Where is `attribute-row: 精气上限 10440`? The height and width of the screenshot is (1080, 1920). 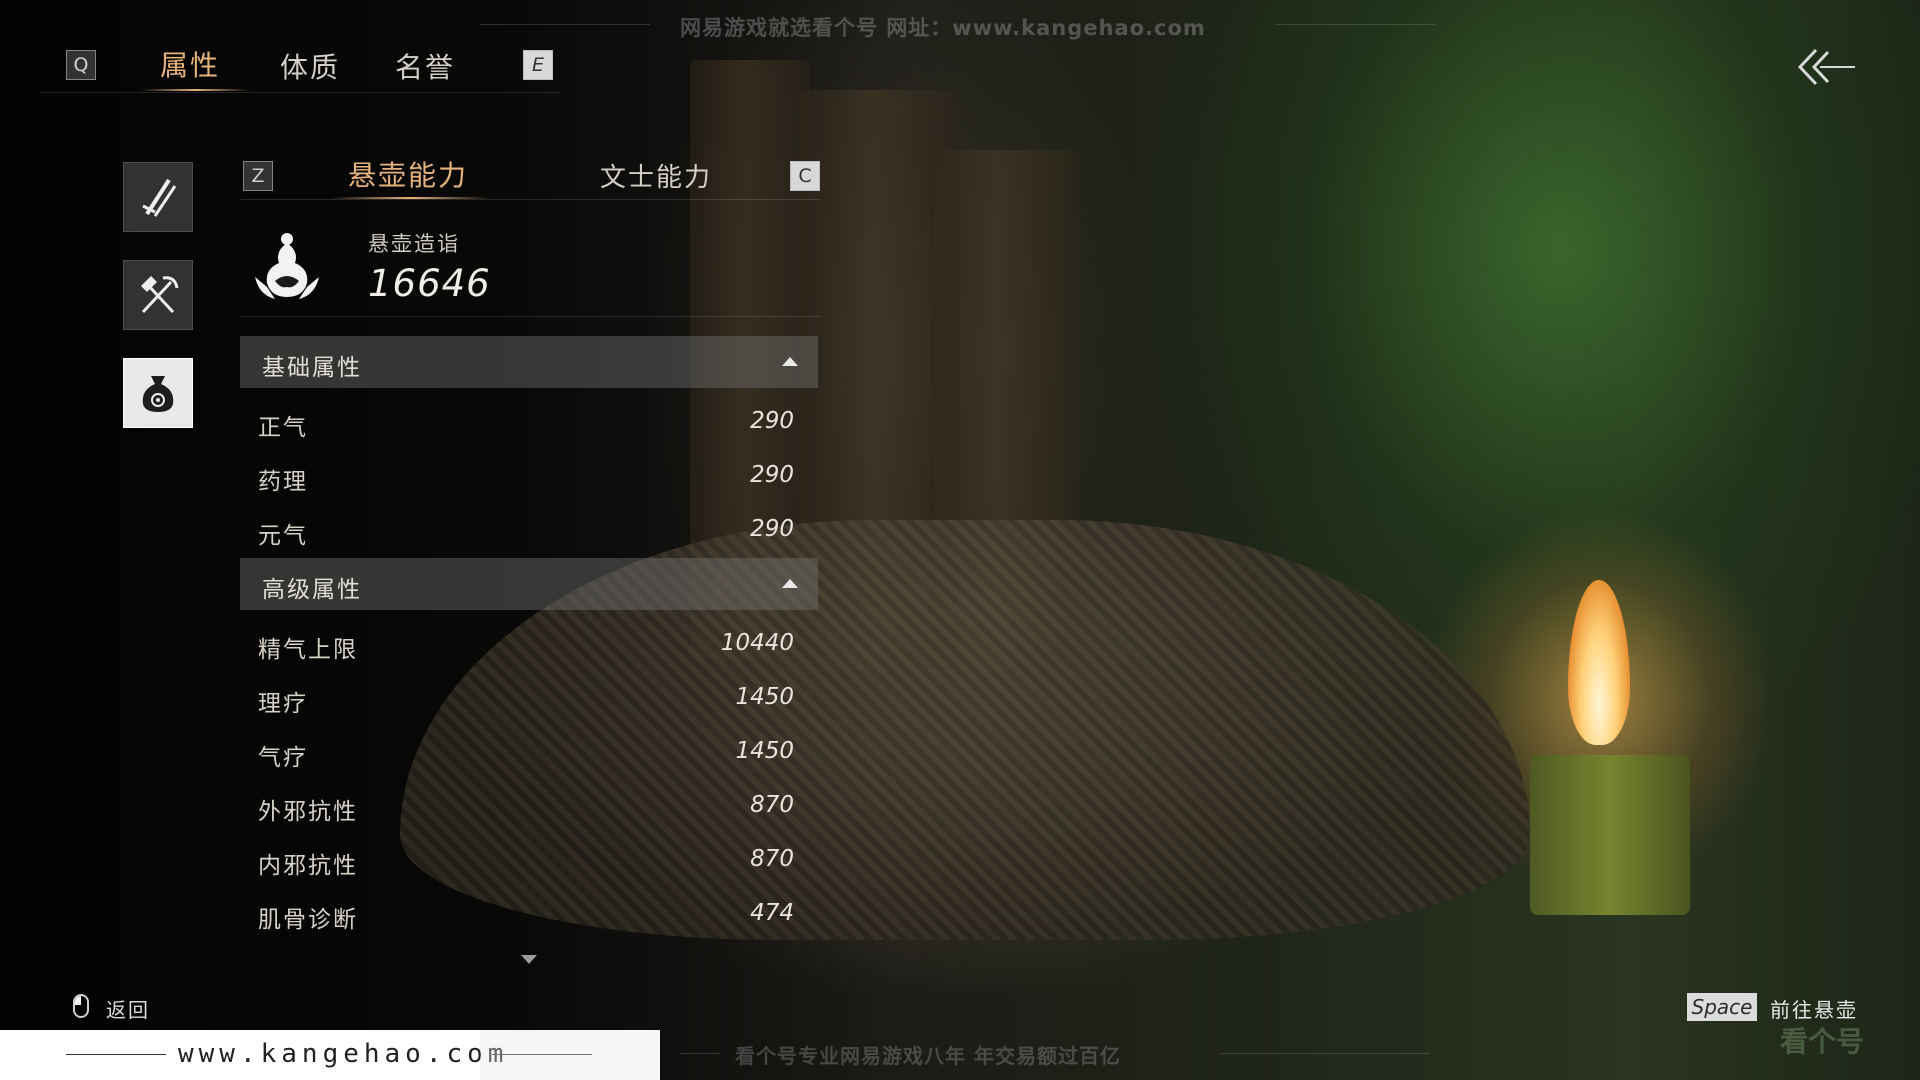 attribute-row: 精气上限 10440 is located at coordinates (526, 644).